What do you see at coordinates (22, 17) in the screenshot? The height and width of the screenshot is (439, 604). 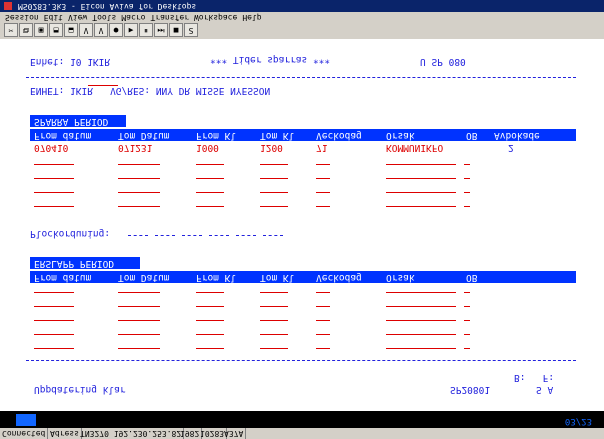 I see `menu-item-session: Session` at bounding box center [22, 17].